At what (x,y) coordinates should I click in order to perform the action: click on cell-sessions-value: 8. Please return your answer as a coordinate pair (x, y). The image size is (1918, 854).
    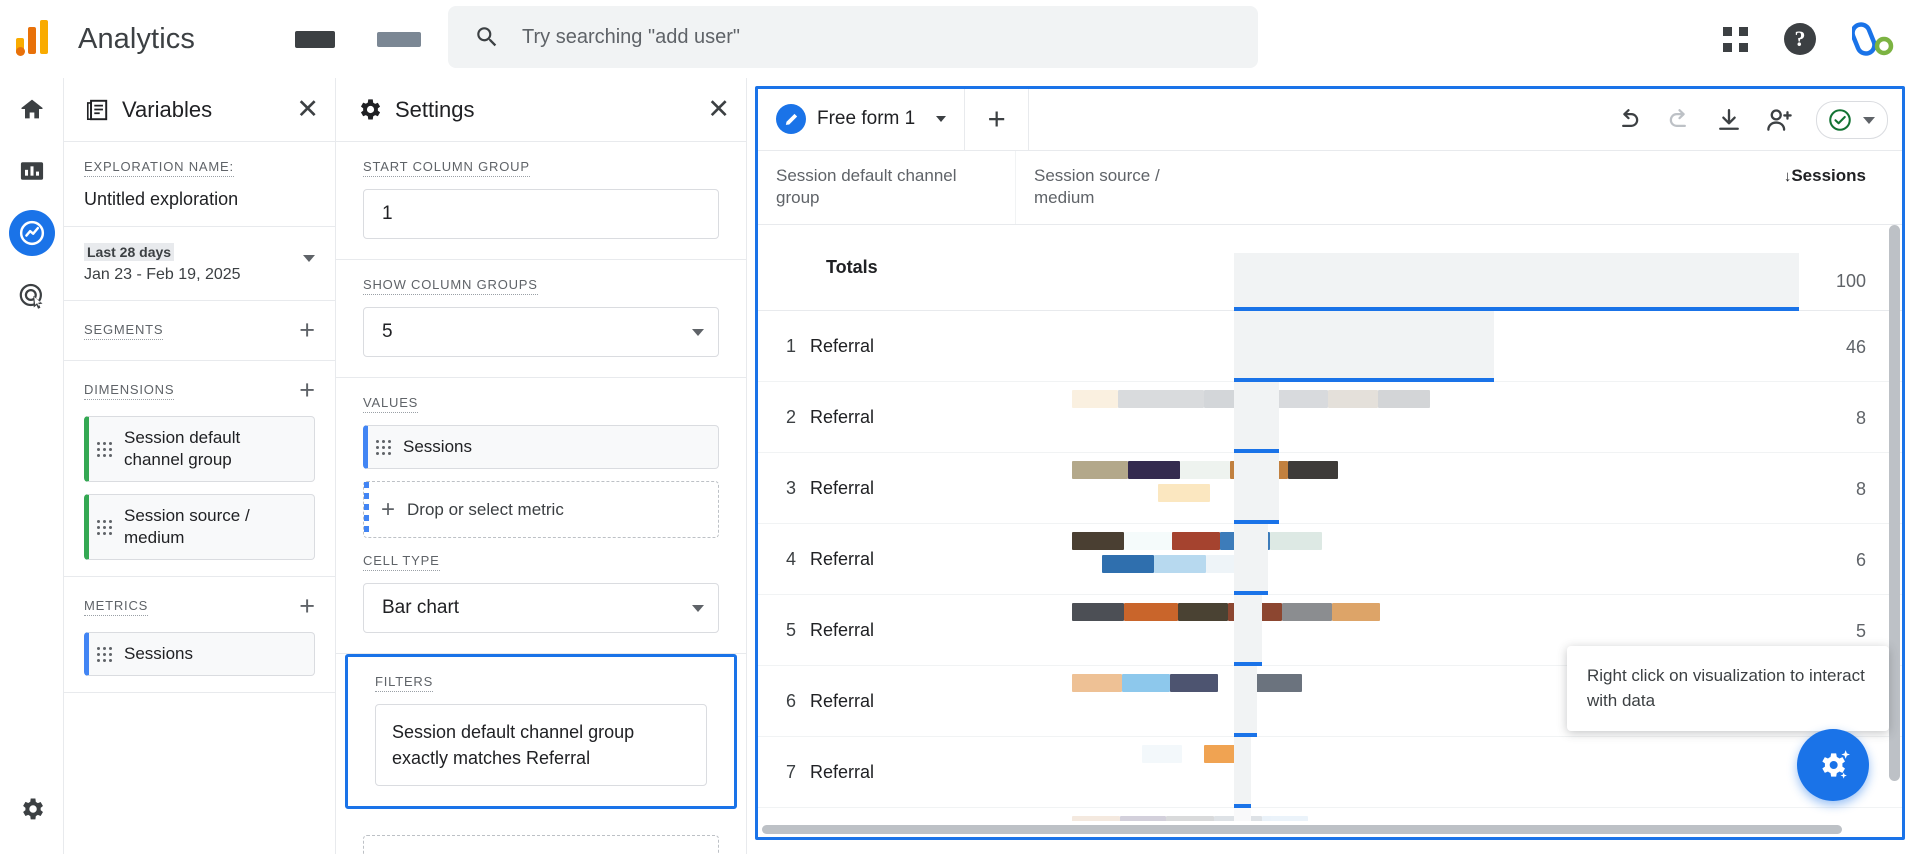
    Looking at the image, I should click on (1860, 418).